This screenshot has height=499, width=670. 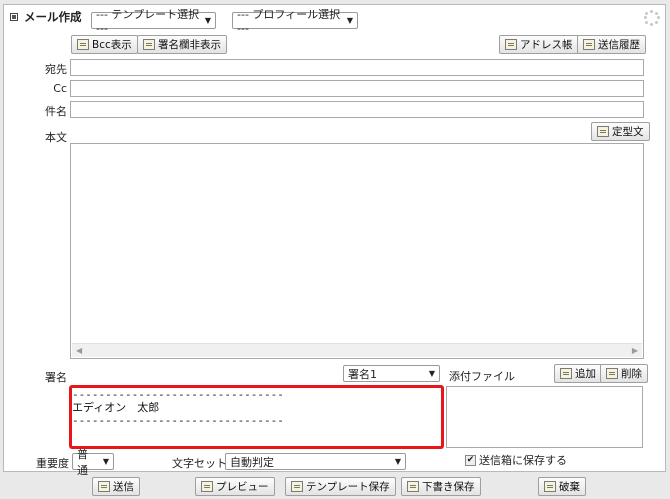 I want to click on preview-icon, so click(x=207, y=486).